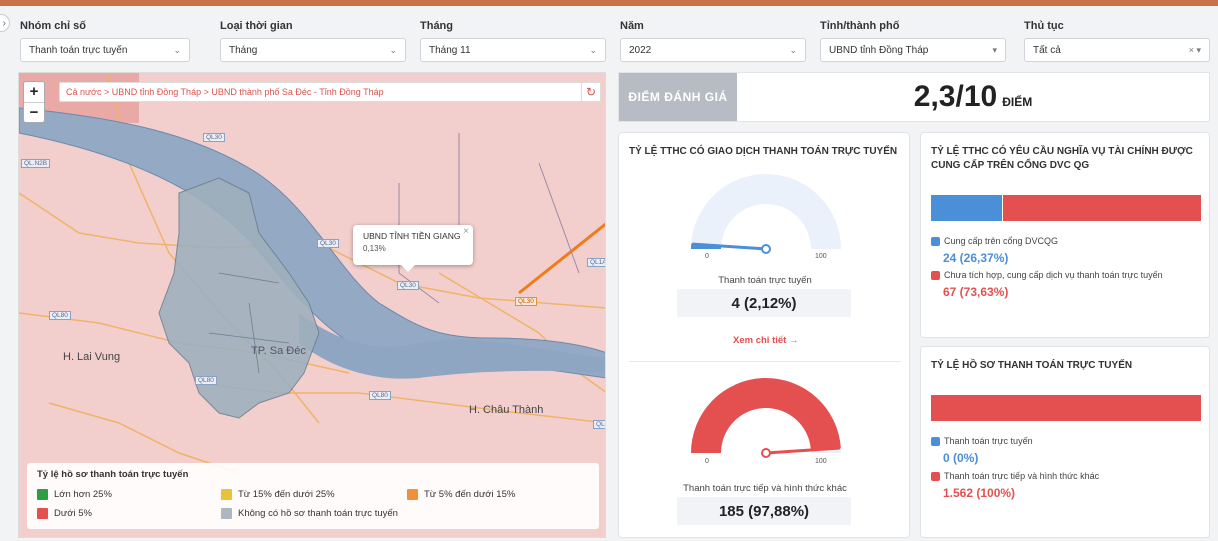  Describe the element at coordinates (36, 163) in the screenshot. I see `road-label: QL.N2B` at that location.